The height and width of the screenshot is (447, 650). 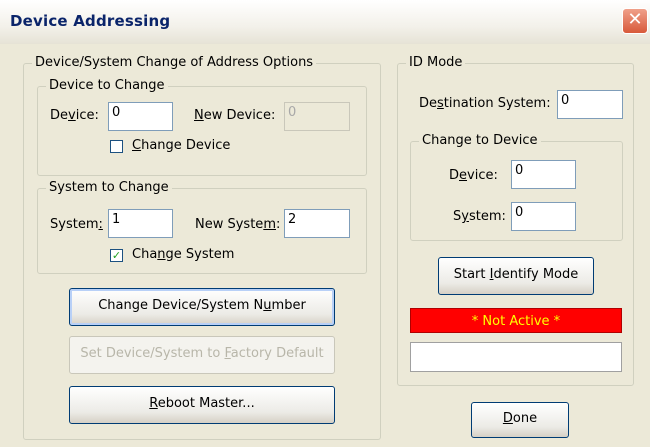 I want to click on id-system-label: System:, so click(x=479, y=216).